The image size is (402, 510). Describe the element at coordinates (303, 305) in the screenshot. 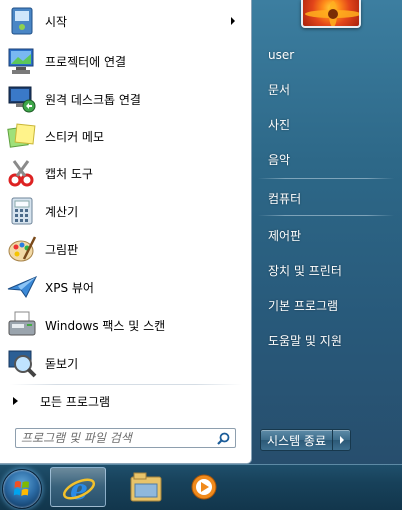

I see `right-item-label: 기본 프로그램` at that location.